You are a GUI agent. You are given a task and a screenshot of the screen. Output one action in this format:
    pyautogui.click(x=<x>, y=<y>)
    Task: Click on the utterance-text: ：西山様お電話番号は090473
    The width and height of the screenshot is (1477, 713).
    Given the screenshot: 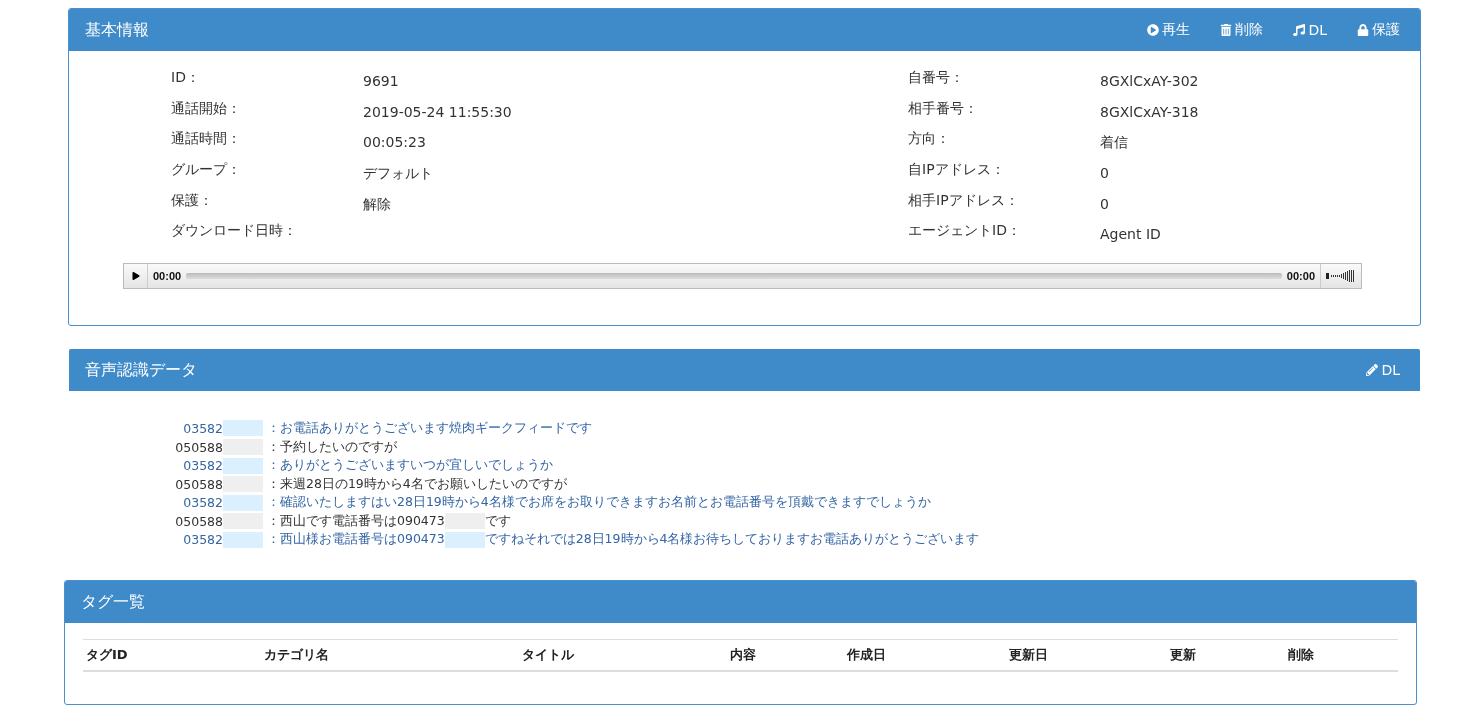 What is the action you would take?
    pyautogui.click(x=355, y=540)
    